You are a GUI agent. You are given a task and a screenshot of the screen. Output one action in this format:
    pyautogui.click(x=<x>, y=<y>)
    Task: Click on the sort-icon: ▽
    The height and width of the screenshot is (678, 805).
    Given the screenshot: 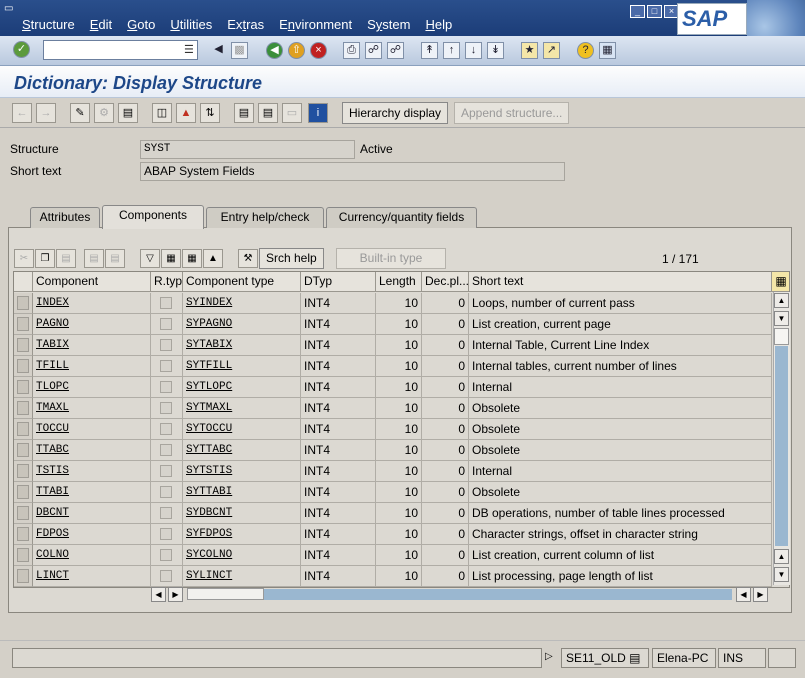 What is the action you would take?
    pyautogui.click(x=150, y=258)
    